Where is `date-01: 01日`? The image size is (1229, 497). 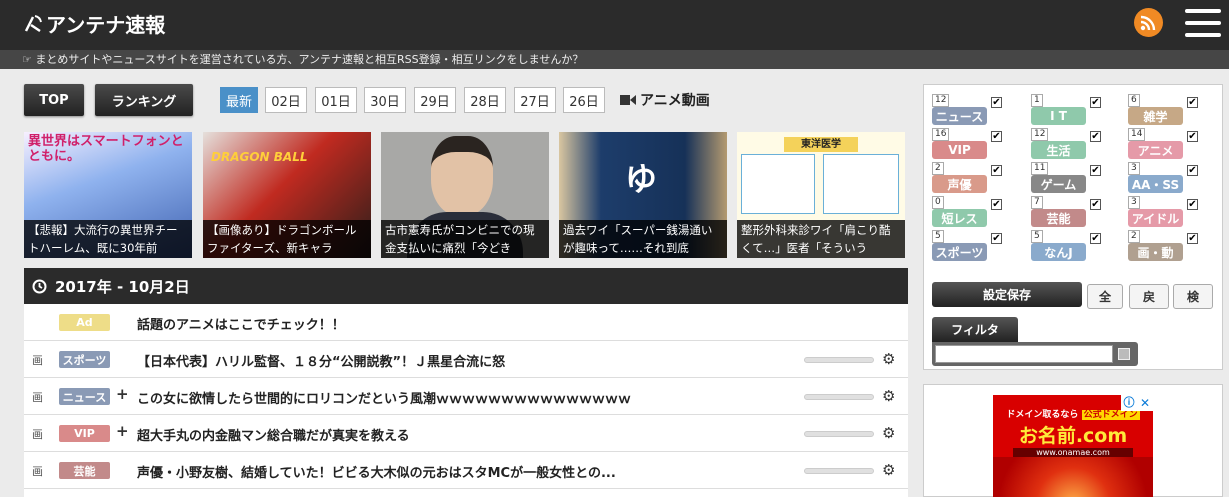 date-01: 01日 is located at coordinates (336, 100).